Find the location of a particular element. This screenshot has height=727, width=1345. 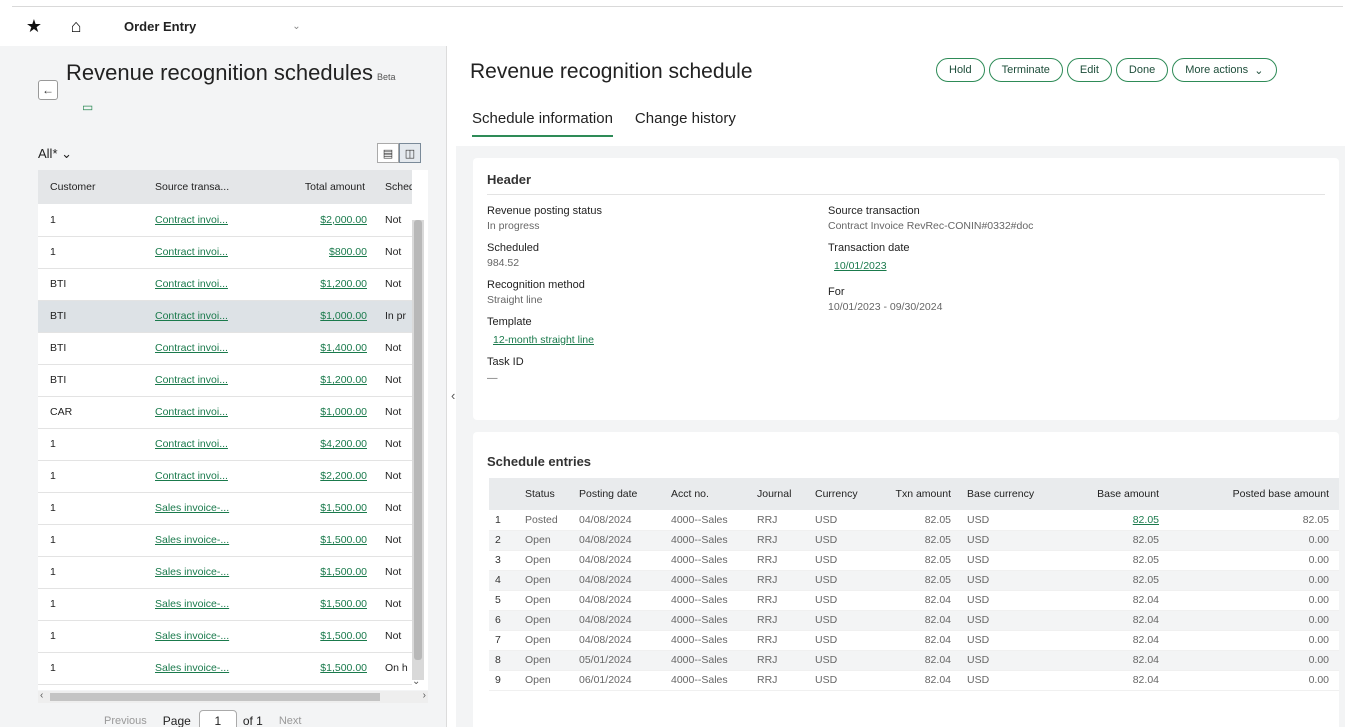

table-row: 1 Contract invoi... $2,200.00 Not is located at coordinates (225, 476).